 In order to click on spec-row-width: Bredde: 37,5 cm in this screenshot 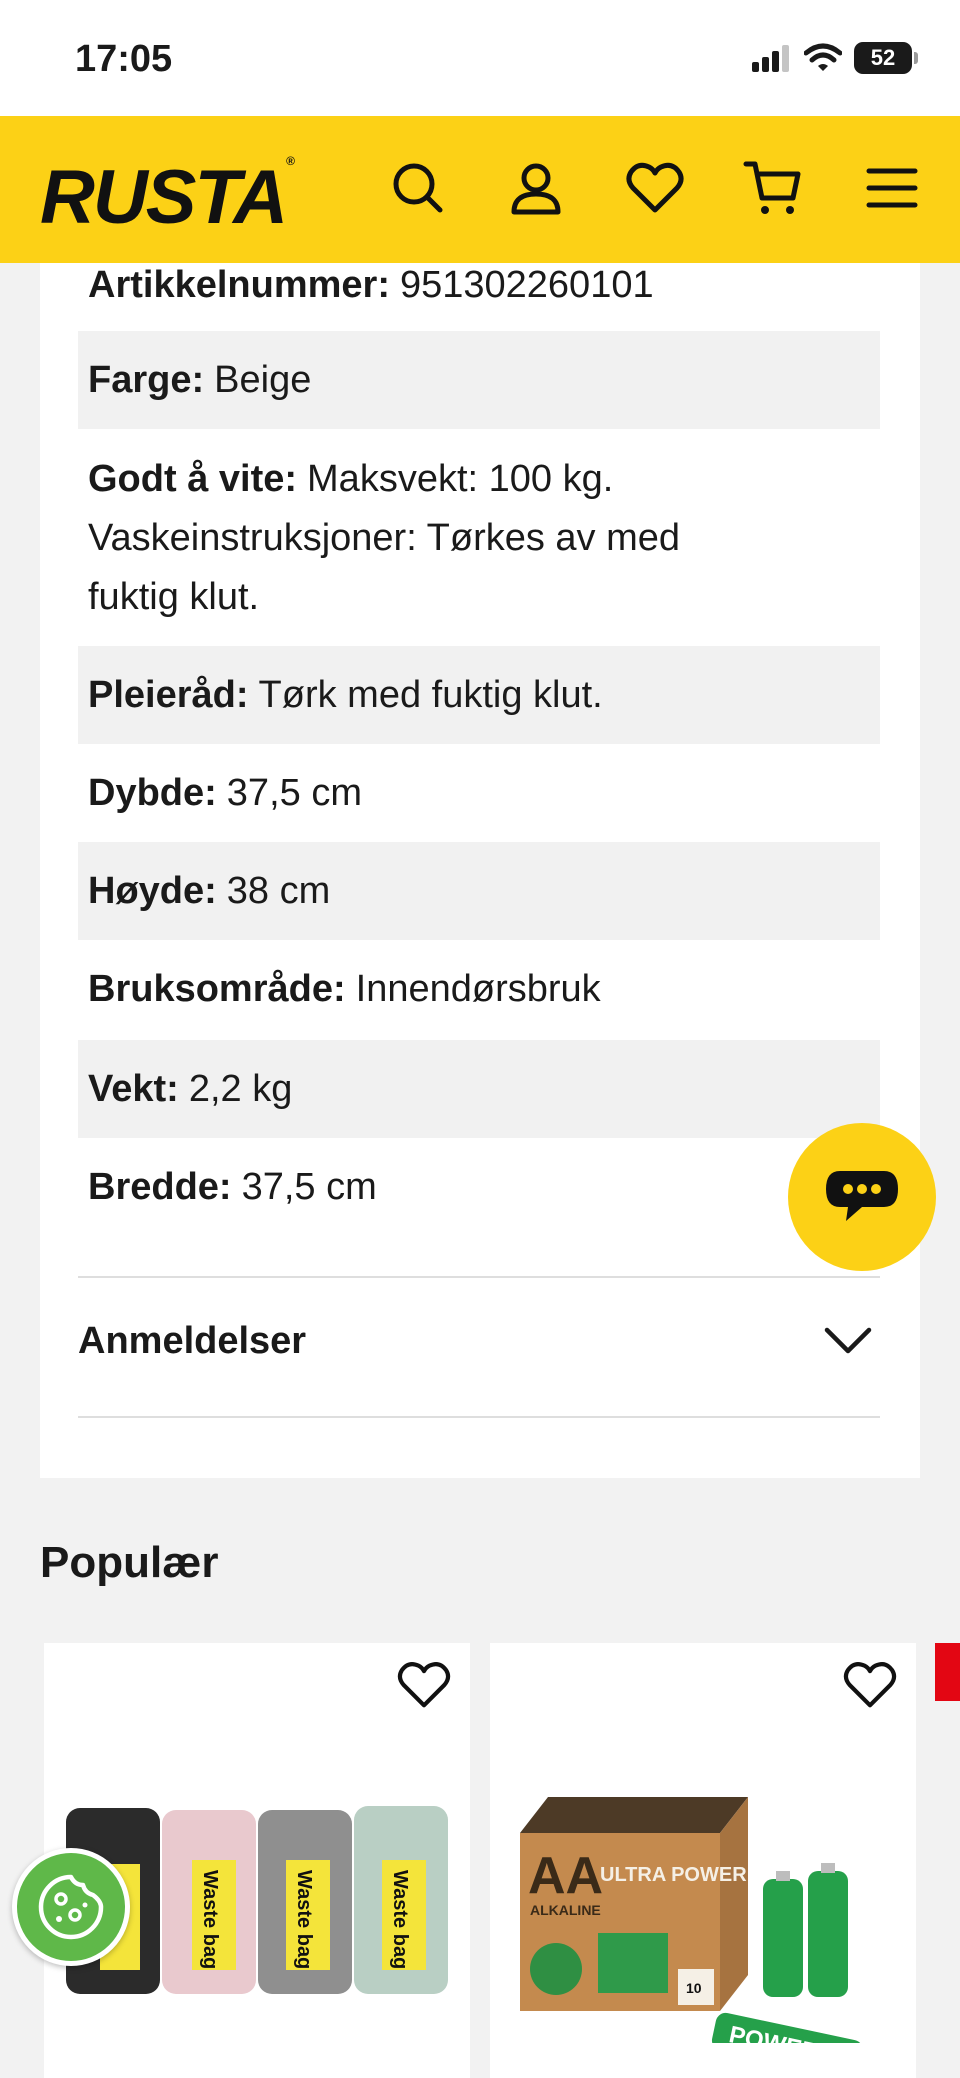, I will do `click(479, 1187)`.